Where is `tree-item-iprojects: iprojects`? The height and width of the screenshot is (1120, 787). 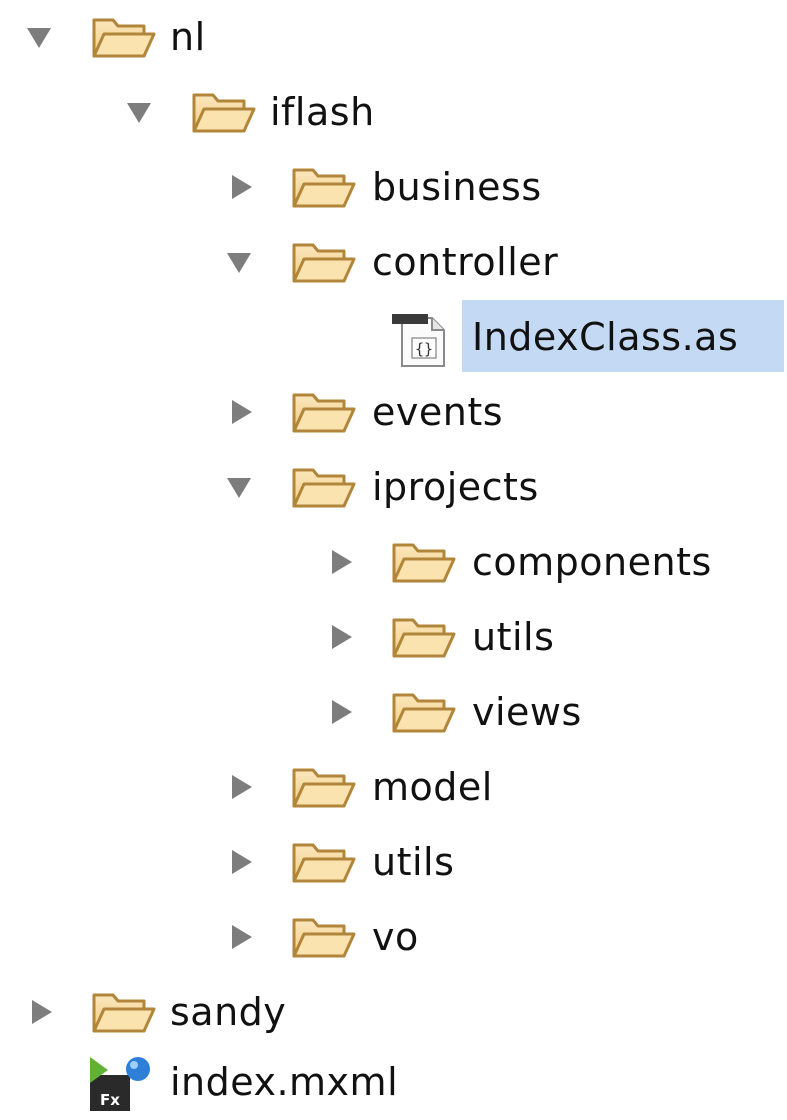
tree-item-iprojects: iprojects is located at coordinates (393, 487).